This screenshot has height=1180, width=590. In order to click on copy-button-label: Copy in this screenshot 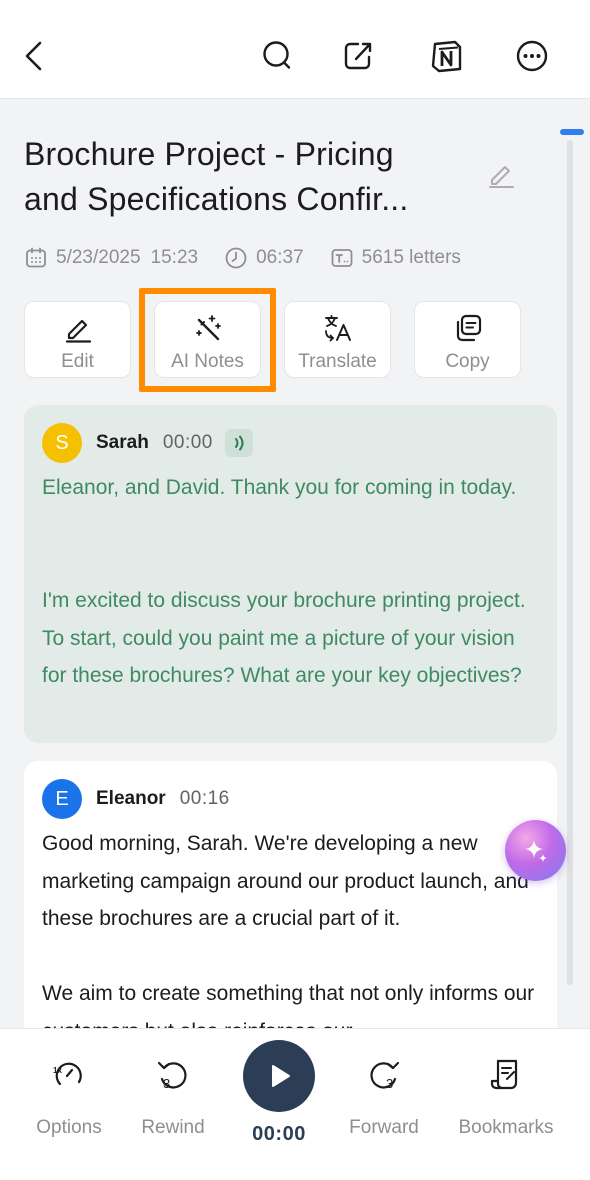, I will do `click(467, 361)`.